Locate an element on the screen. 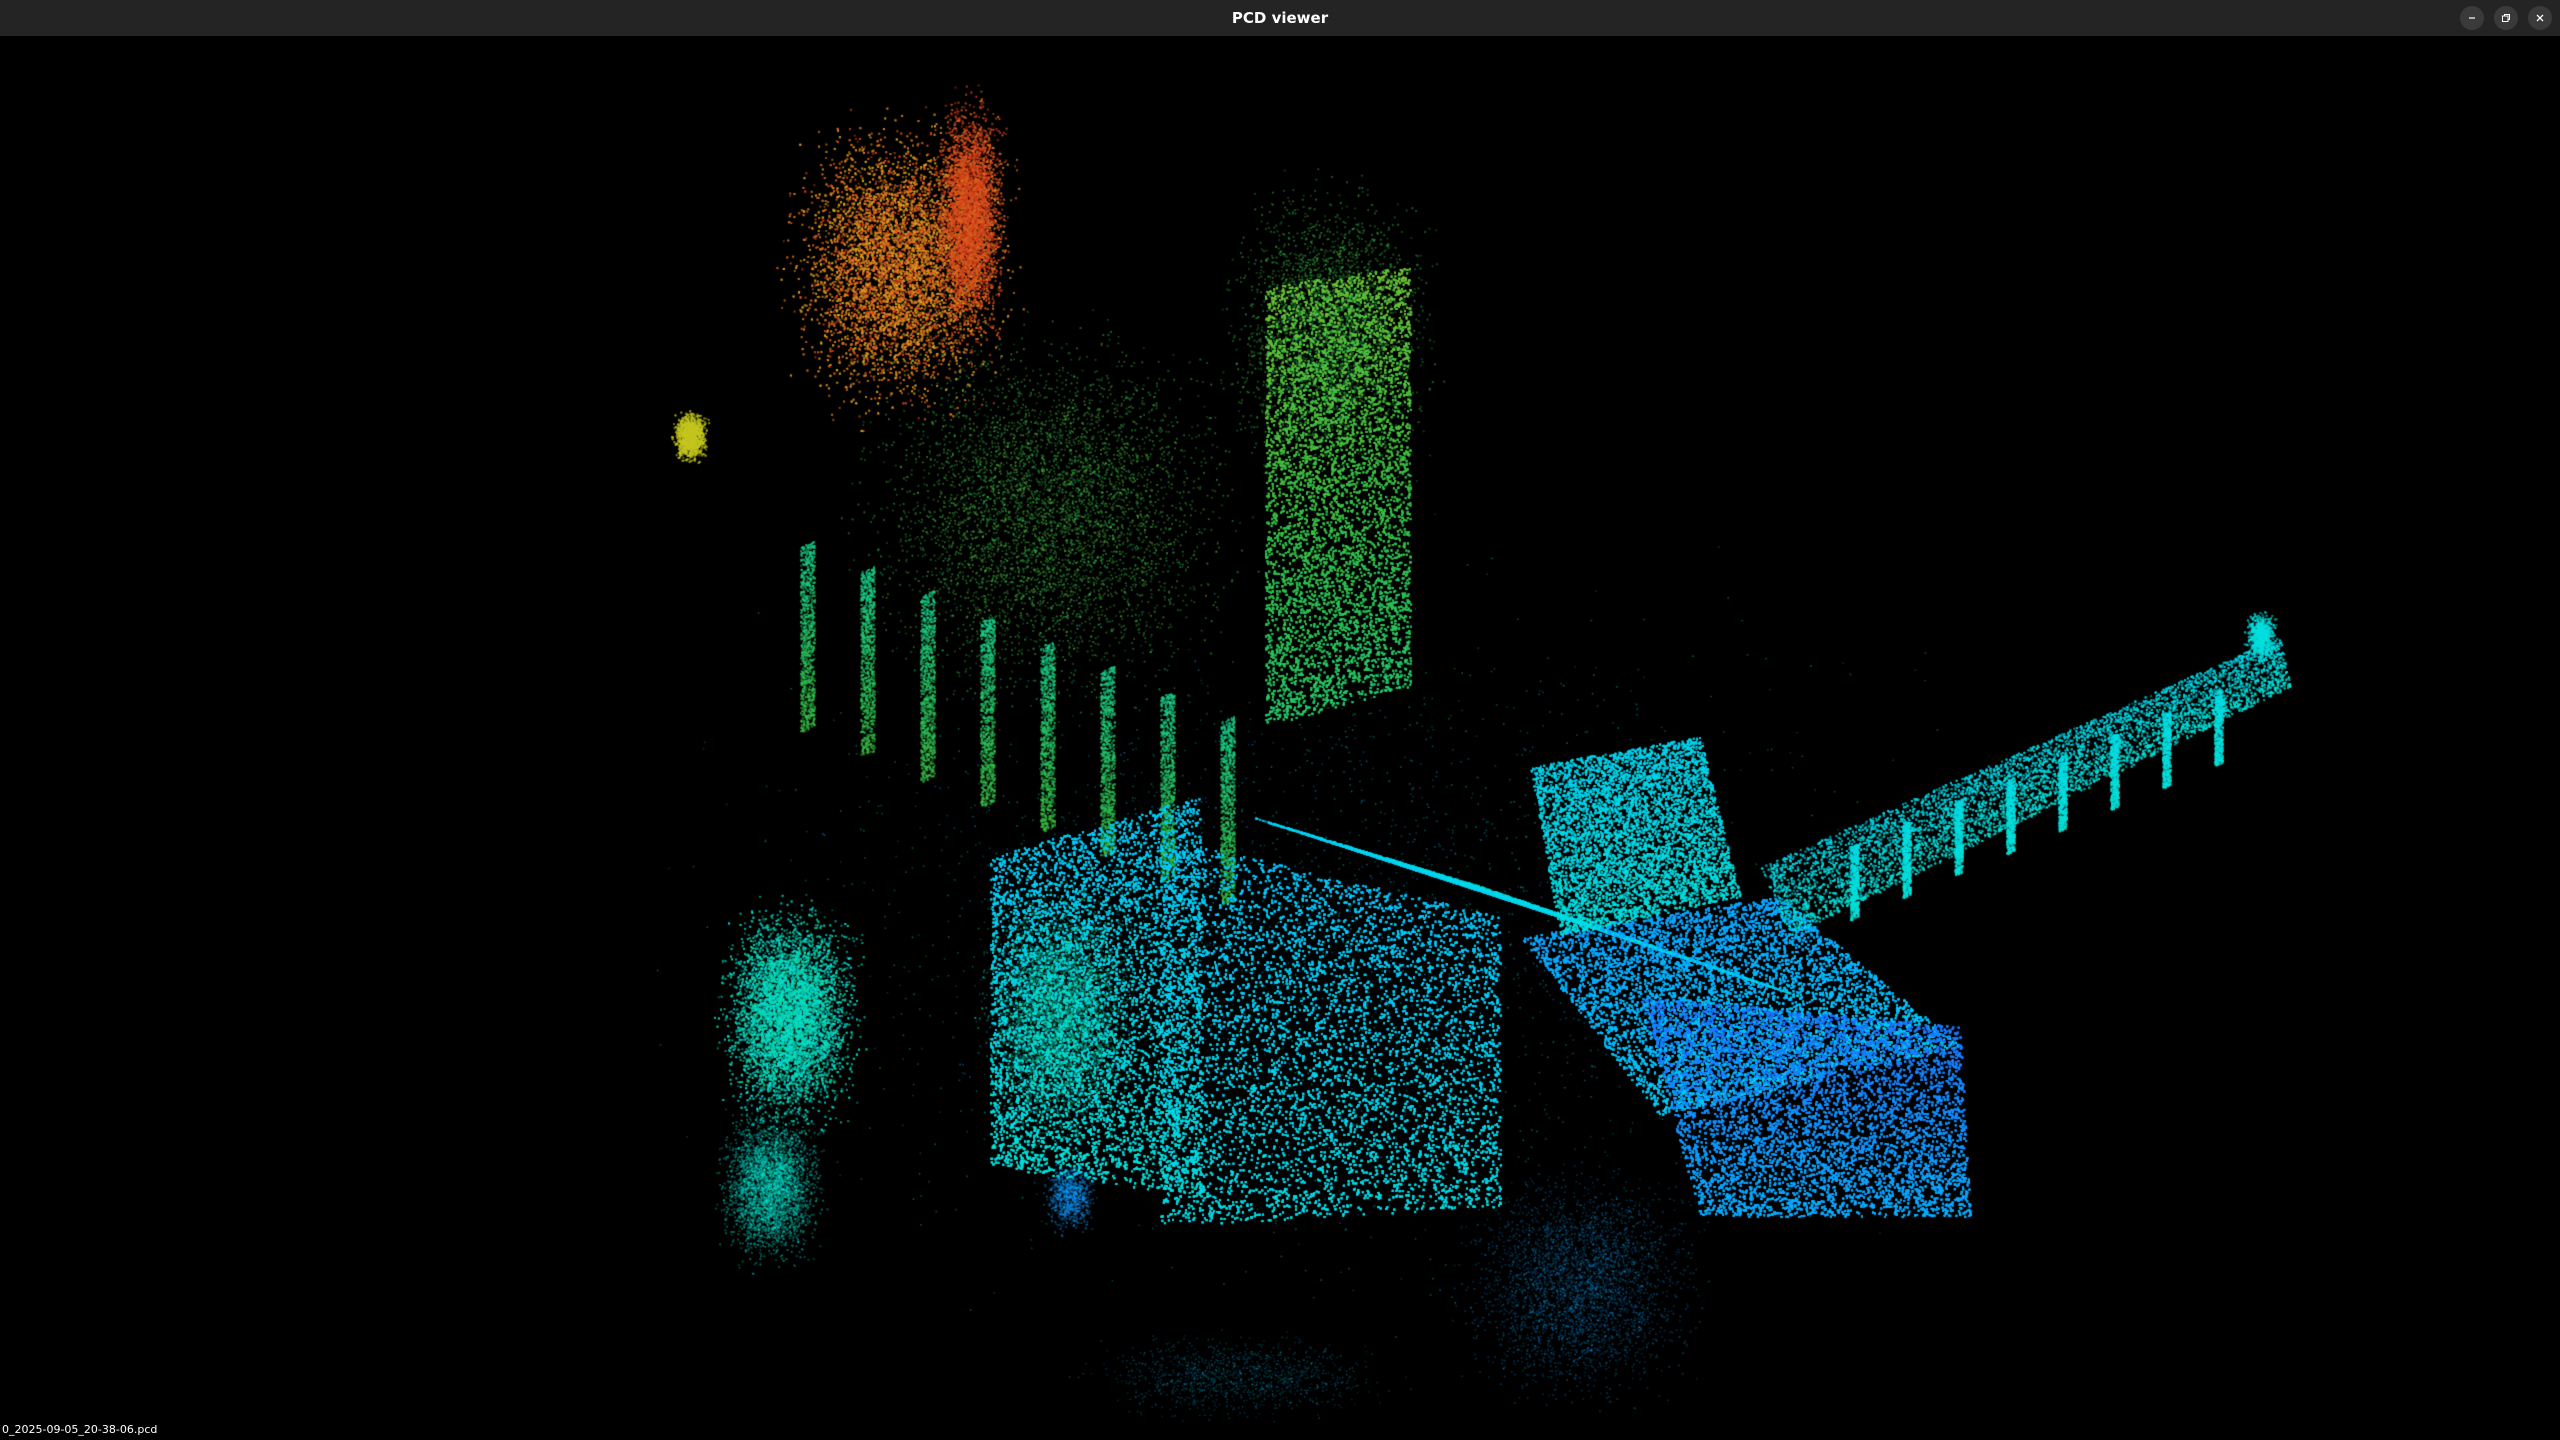 This screenshot has width=2560, height=1440. restore-icon is located at coordinates (2506, 18).